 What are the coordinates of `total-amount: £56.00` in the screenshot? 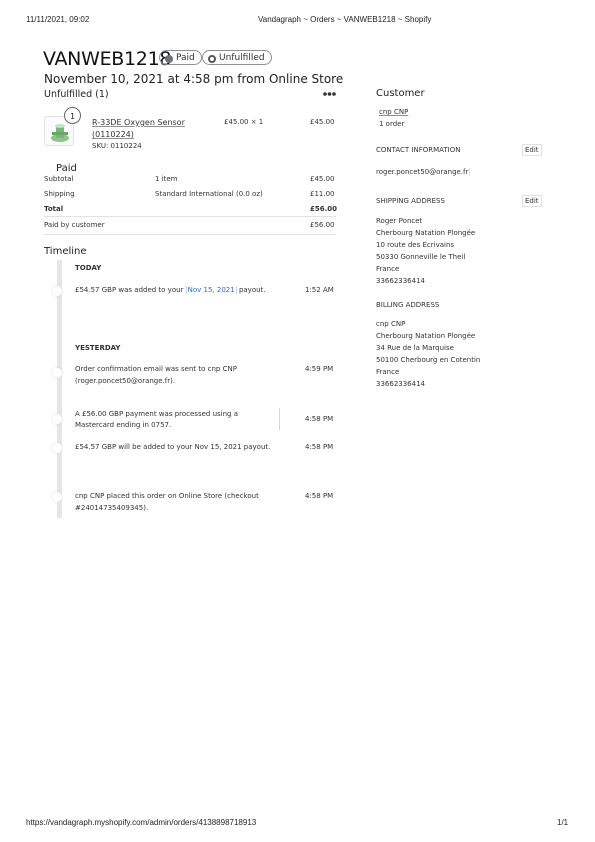 It's located at (324, 209).